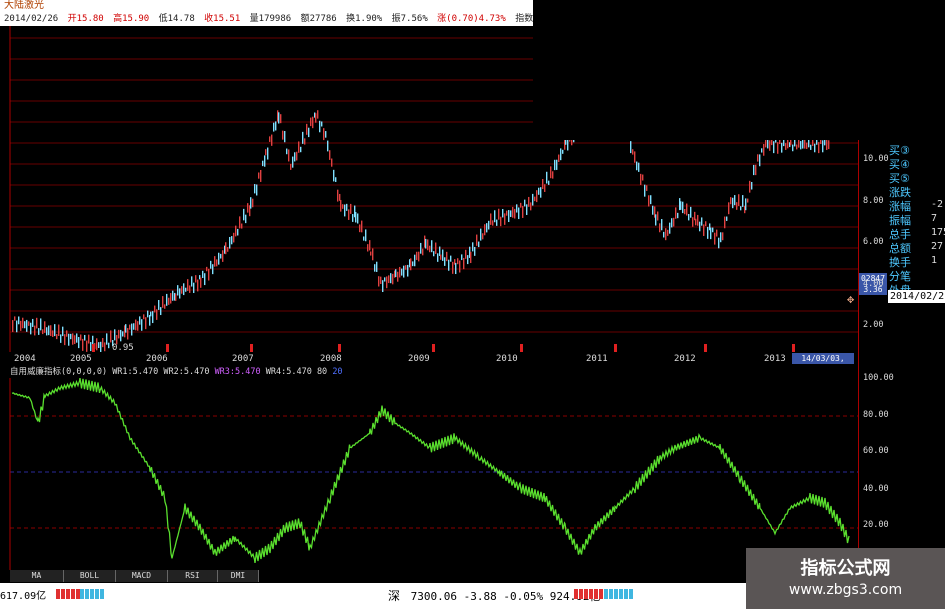 The height and width of the screenshot is (609, 945). I want to click on status-left-amount: 617.09亿, so click(23, 596).